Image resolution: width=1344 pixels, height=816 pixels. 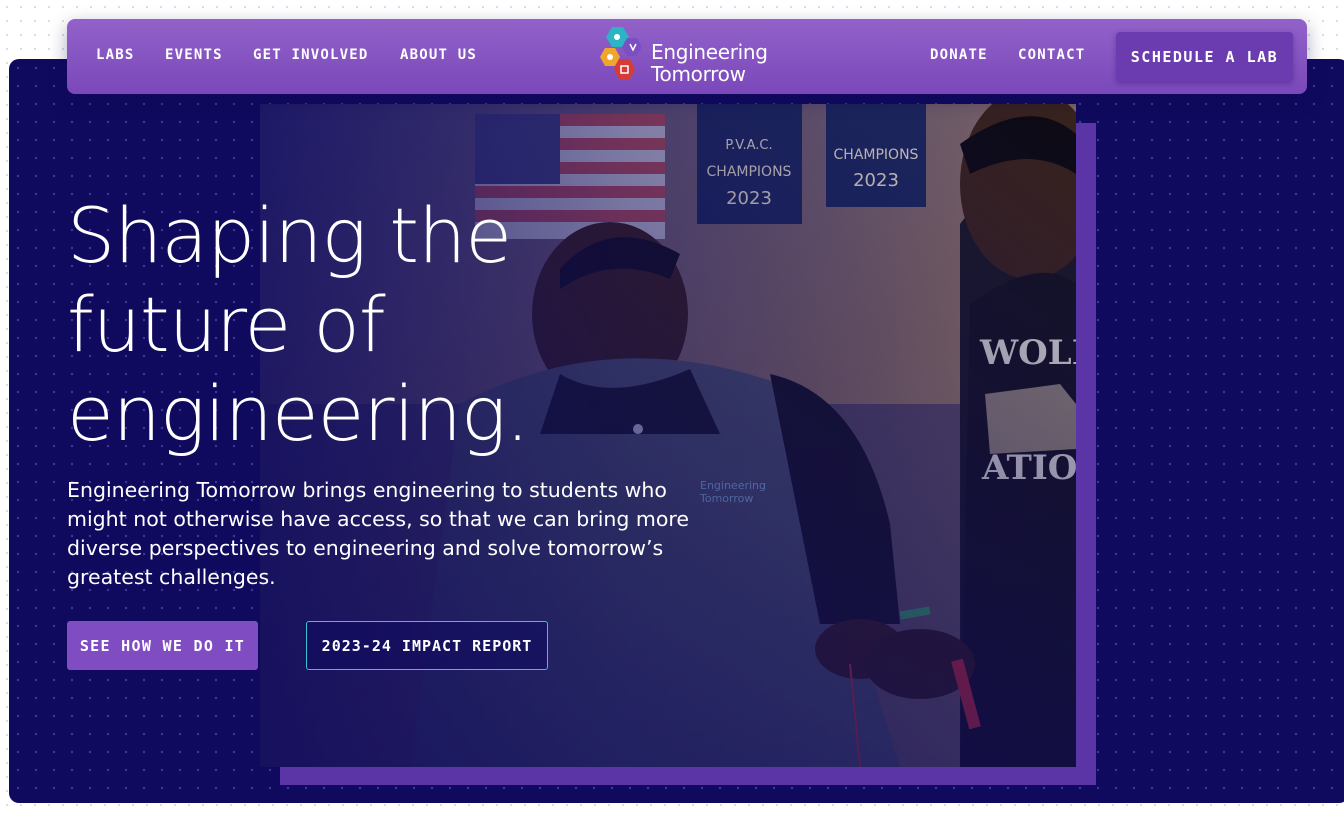 What do you see at coordinates (427, 645) in the screenshot?
I see `impact-report-button: 2023-24 IMPACT REPORT` at bounding box center [427, 645].